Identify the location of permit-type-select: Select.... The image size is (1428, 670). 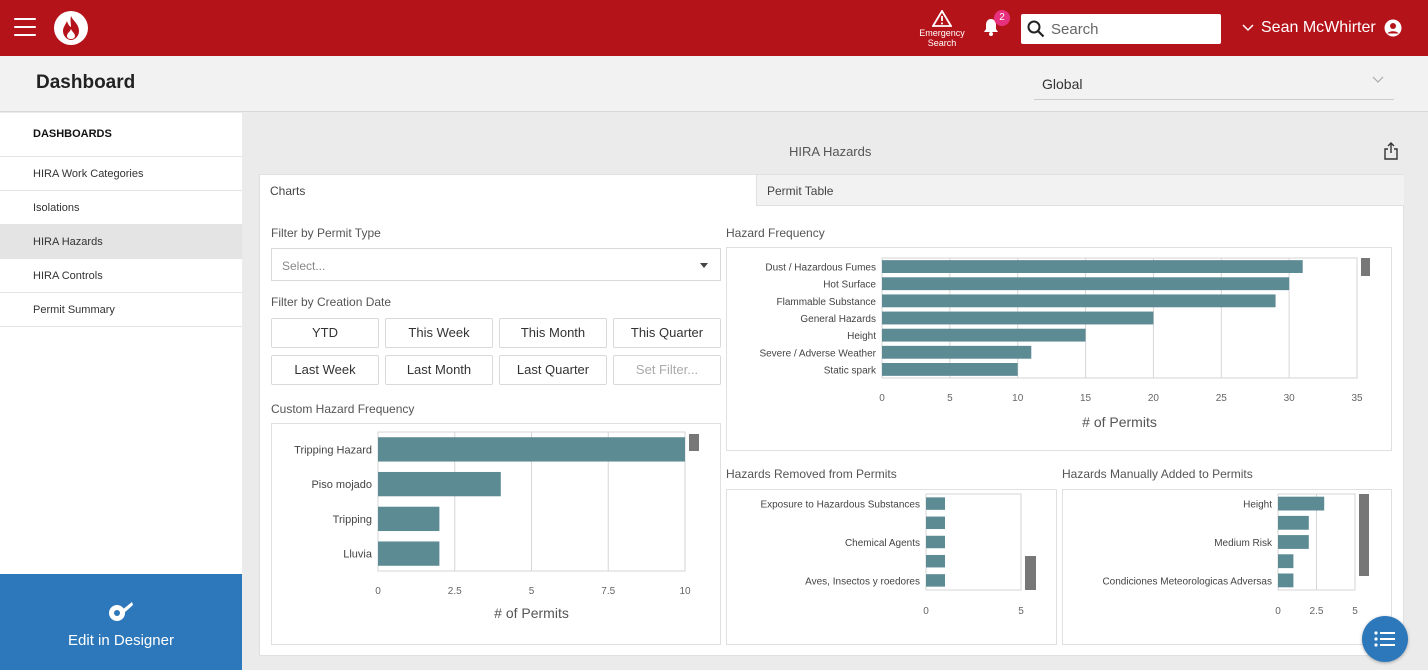
(496, 264).